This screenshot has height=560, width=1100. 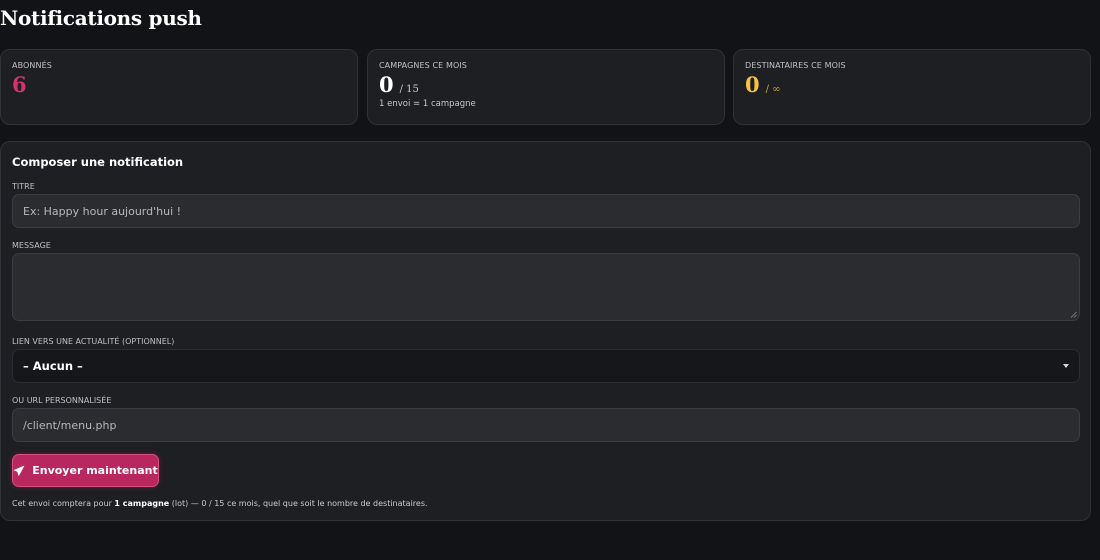 I want to click on resize-grip-icon, so click(x=1073, y=314).